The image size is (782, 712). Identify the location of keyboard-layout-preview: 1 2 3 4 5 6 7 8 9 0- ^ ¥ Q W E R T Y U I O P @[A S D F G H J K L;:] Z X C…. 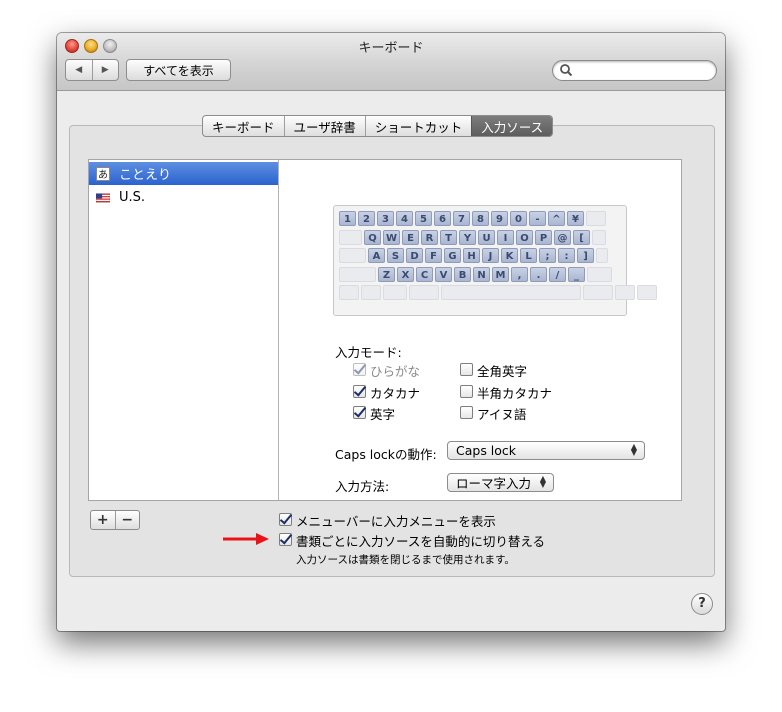
(495, 260).